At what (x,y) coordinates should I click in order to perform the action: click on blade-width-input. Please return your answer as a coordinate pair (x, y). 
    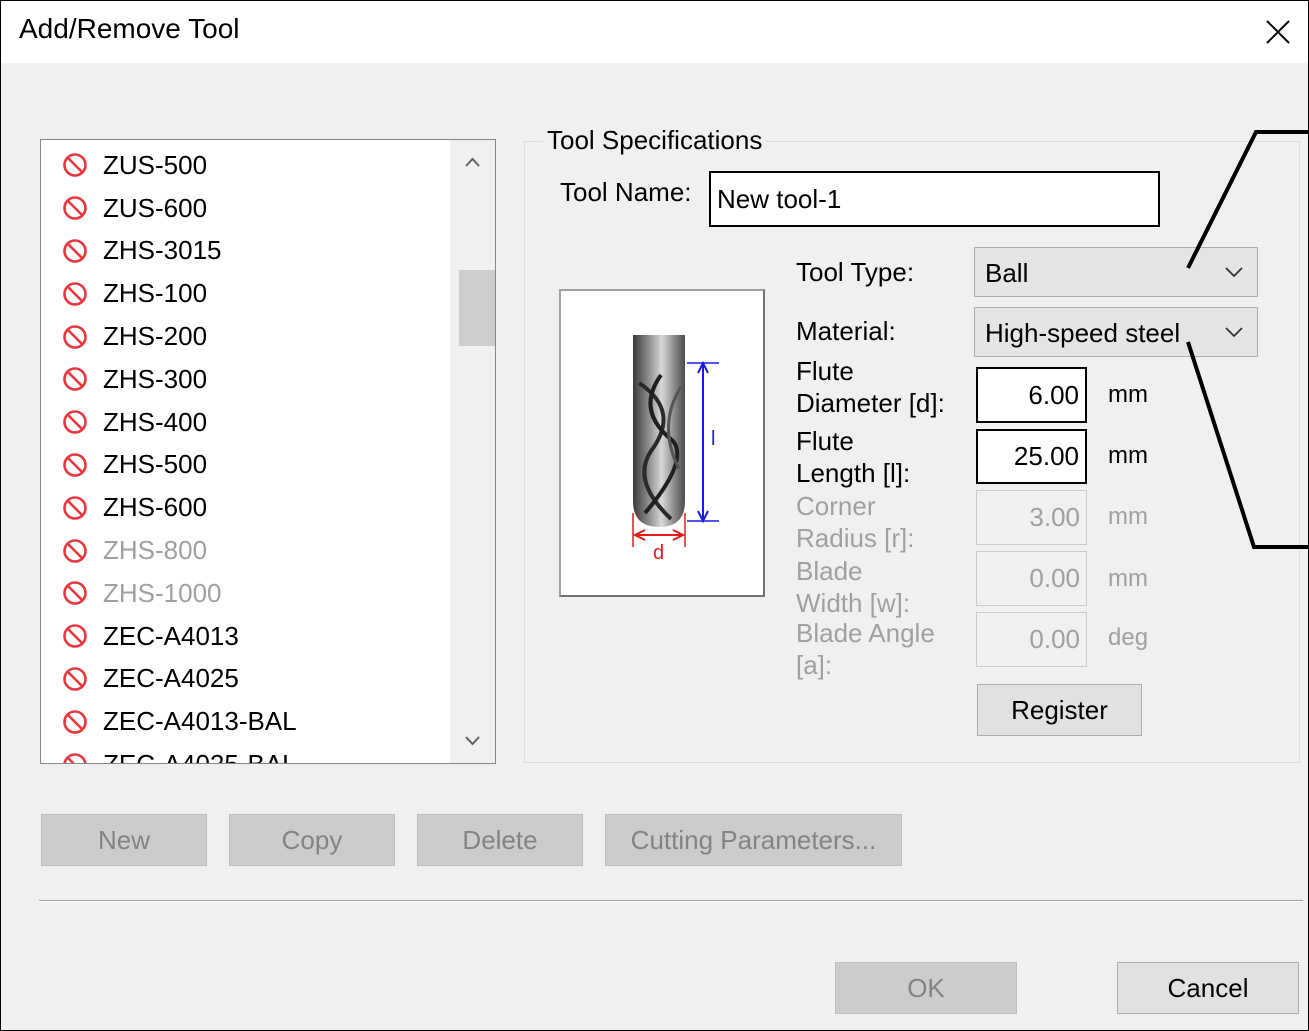
    Looking at the image, I should click on (1031, 578).